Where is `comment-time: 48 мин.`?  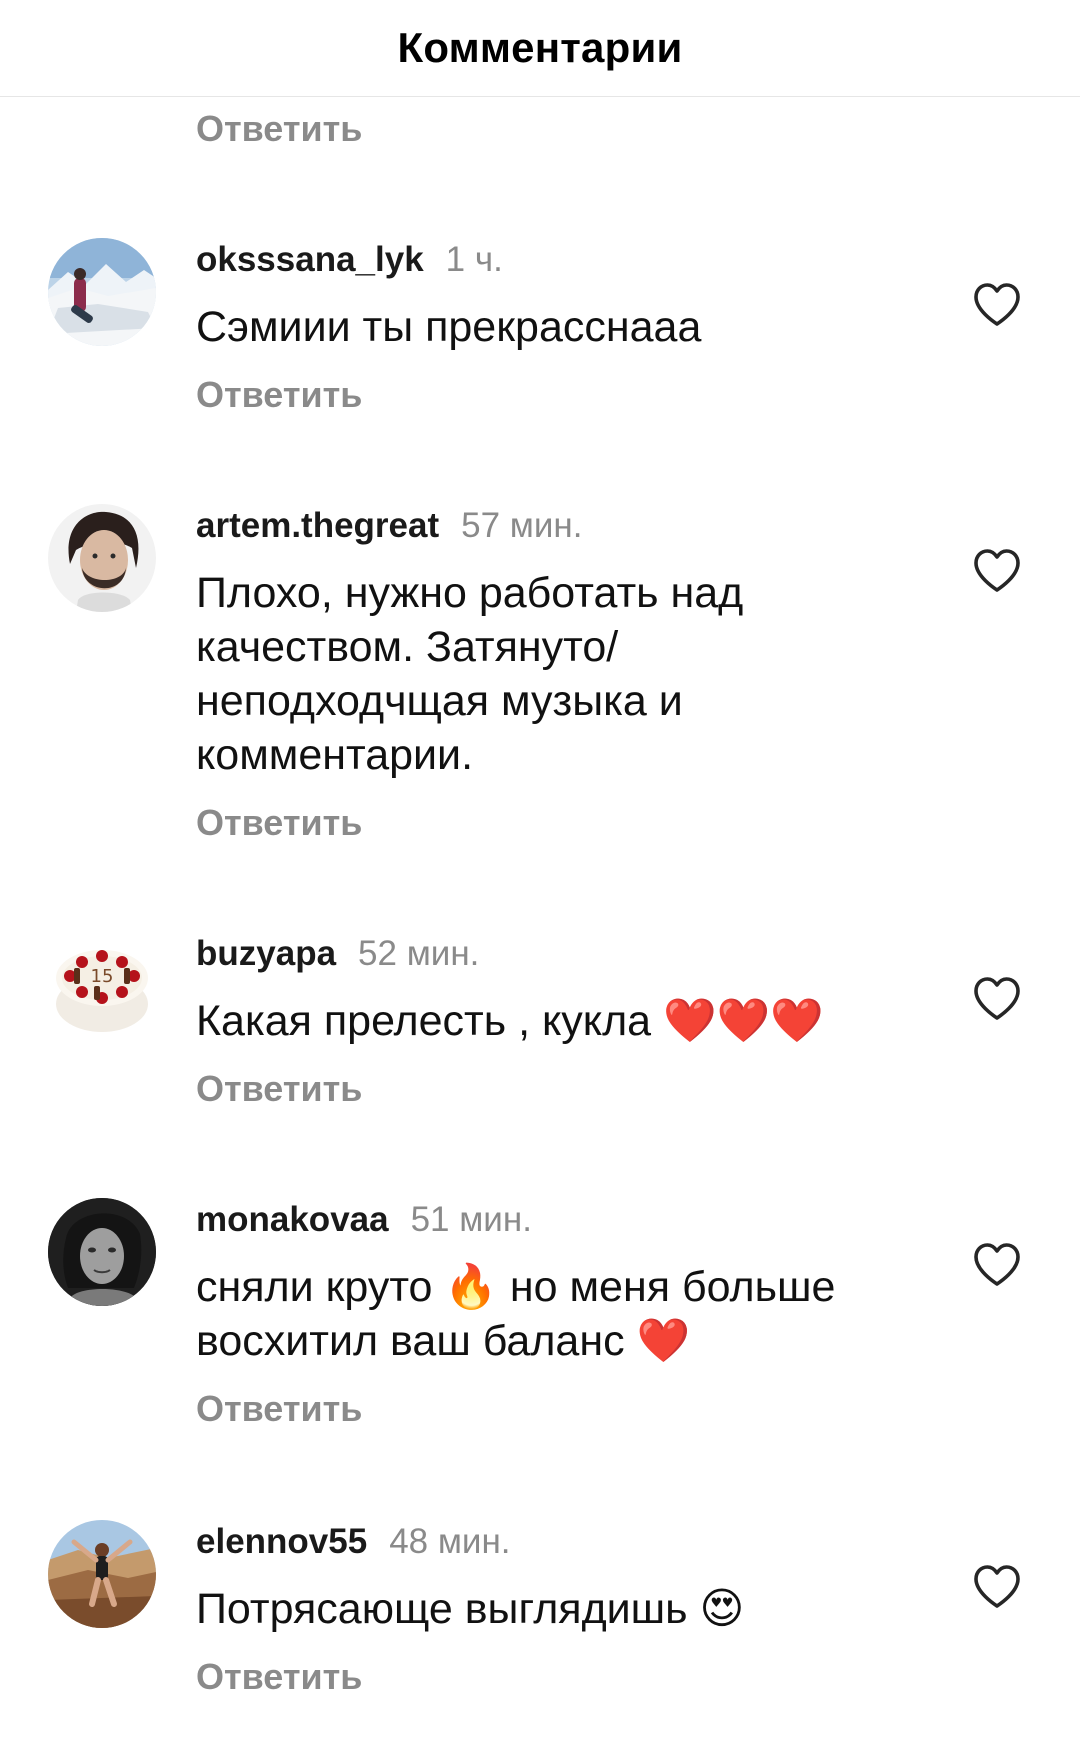 comment-time: 48 мин. is located at coordinates (450, 1541).